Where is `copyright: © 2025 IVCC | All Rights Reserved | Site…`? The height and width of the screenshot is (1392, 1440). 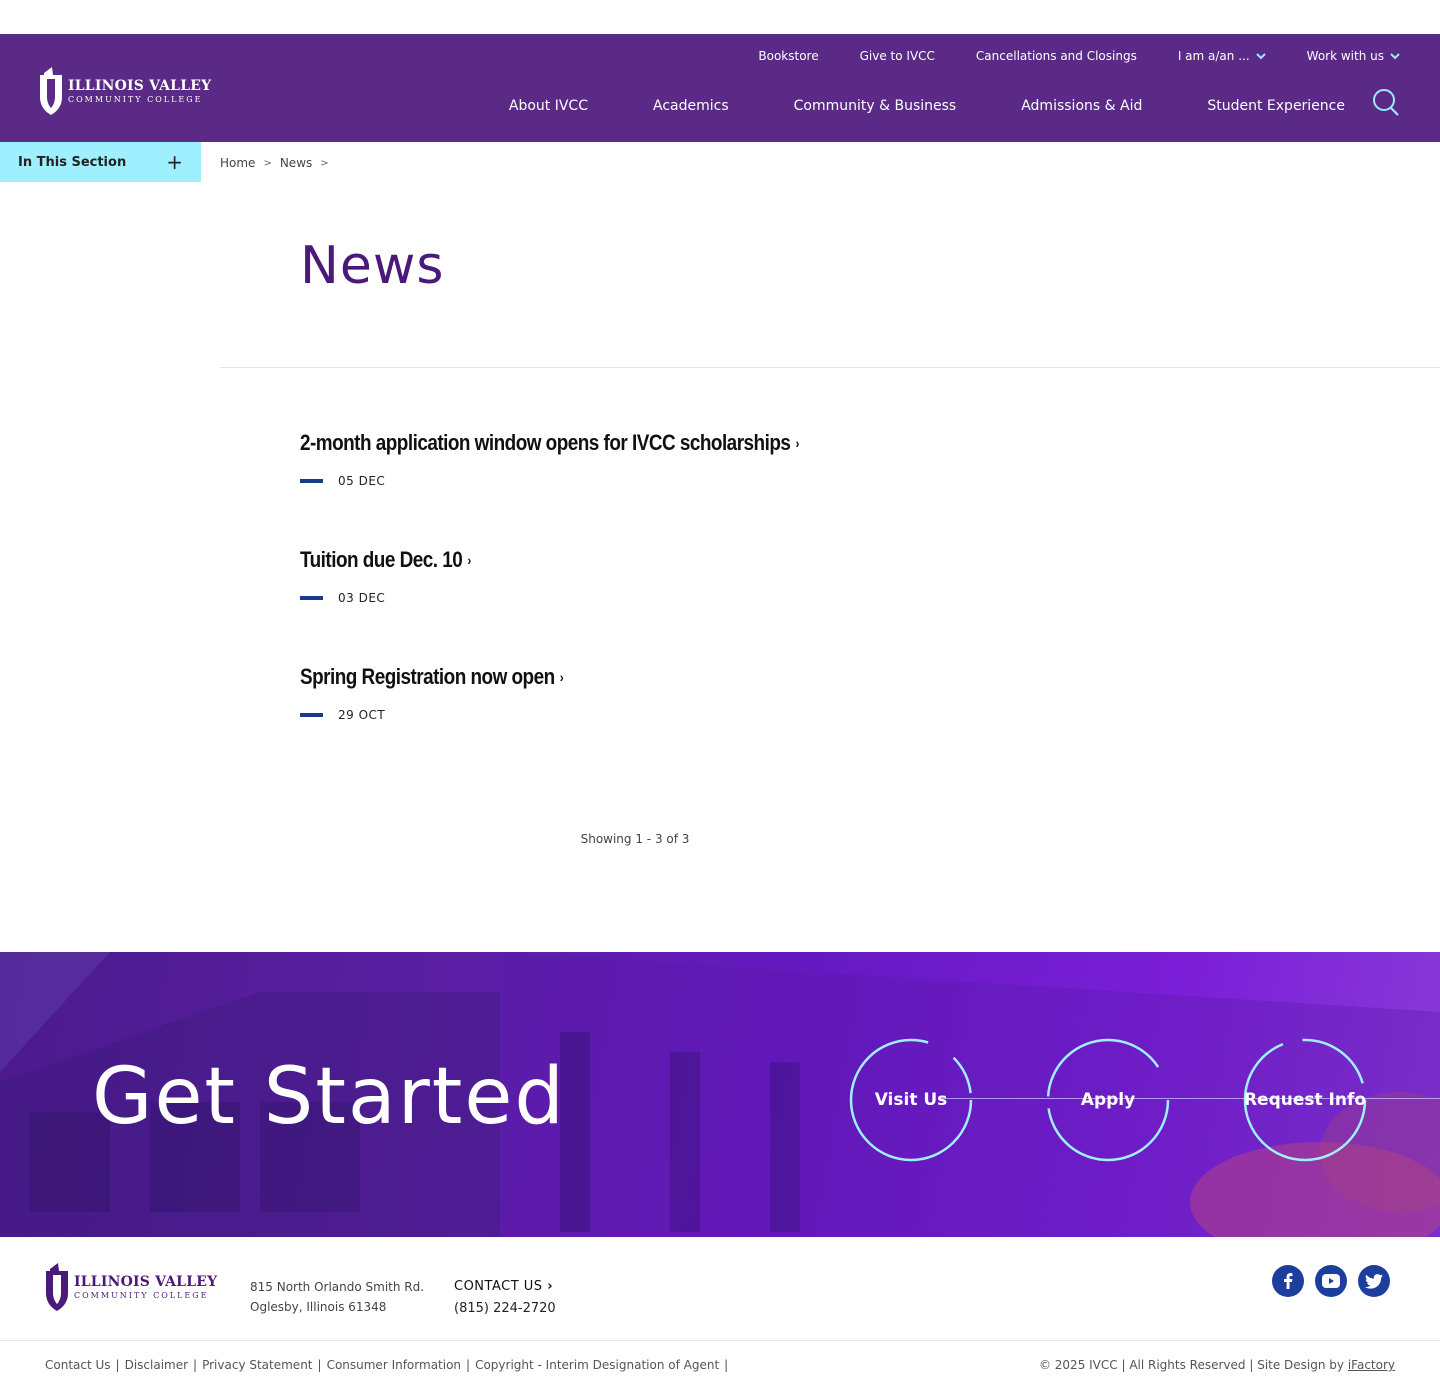 copyright: © 2025 IVCC | All Rights Reserved | Site… is located at coordinates (1217, 1365).